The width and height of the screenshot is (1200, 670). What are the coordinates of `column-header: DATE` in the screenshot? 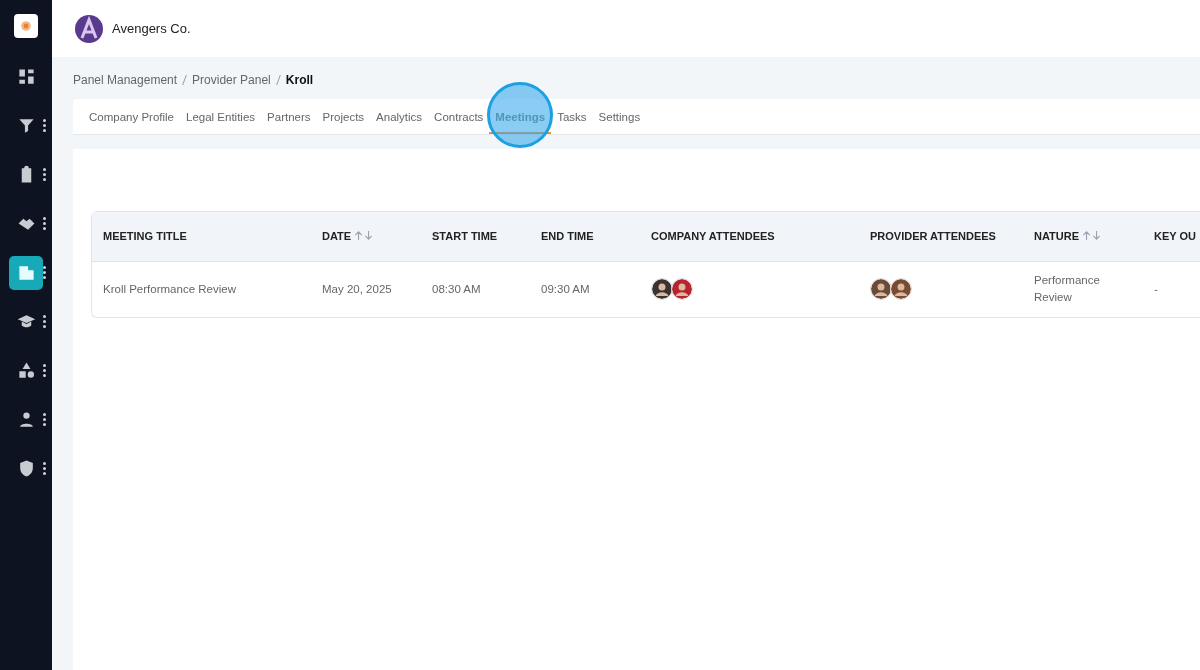 It's located at (337, 236).